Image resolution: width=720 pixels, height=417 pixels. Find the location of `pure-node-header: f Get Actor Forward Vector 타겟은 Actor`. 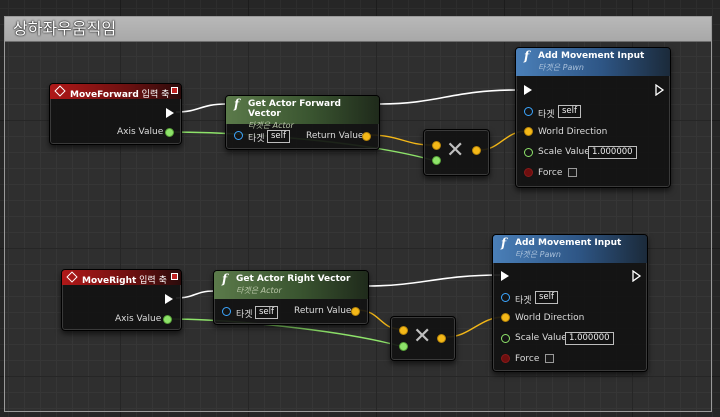

pure-node-header: f Get Actor Forward Vector 타겟은 Actor is located at coordinates (302, 113).